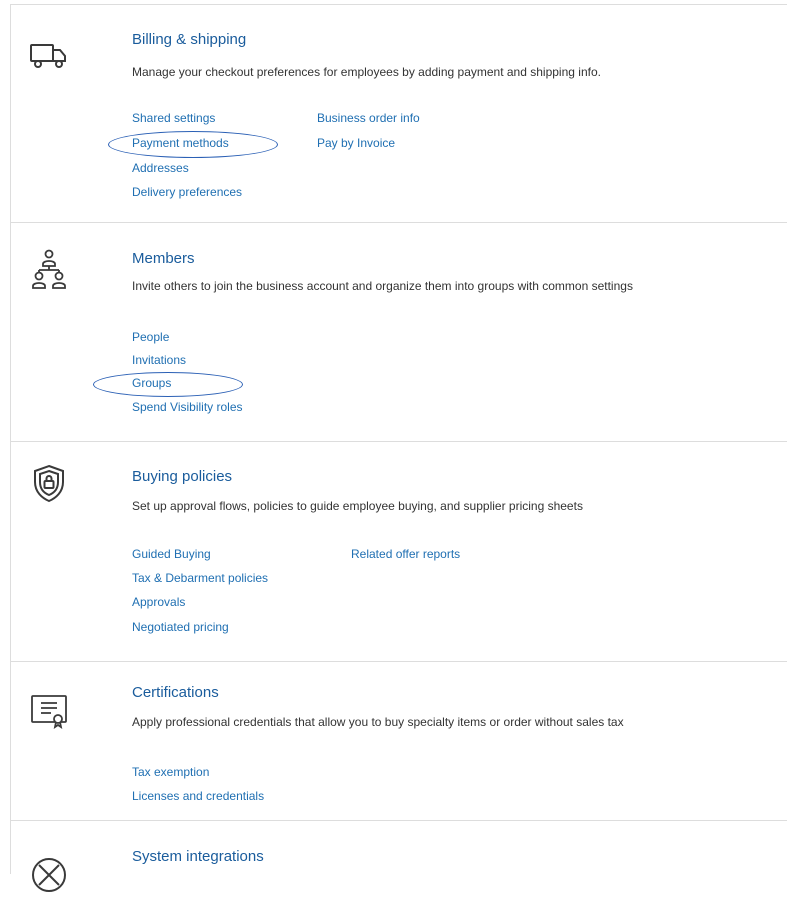  What do you see at coordinates (49, 710) in the screenshot?
I see `certificate-icon` at bounding box center [49, 710].